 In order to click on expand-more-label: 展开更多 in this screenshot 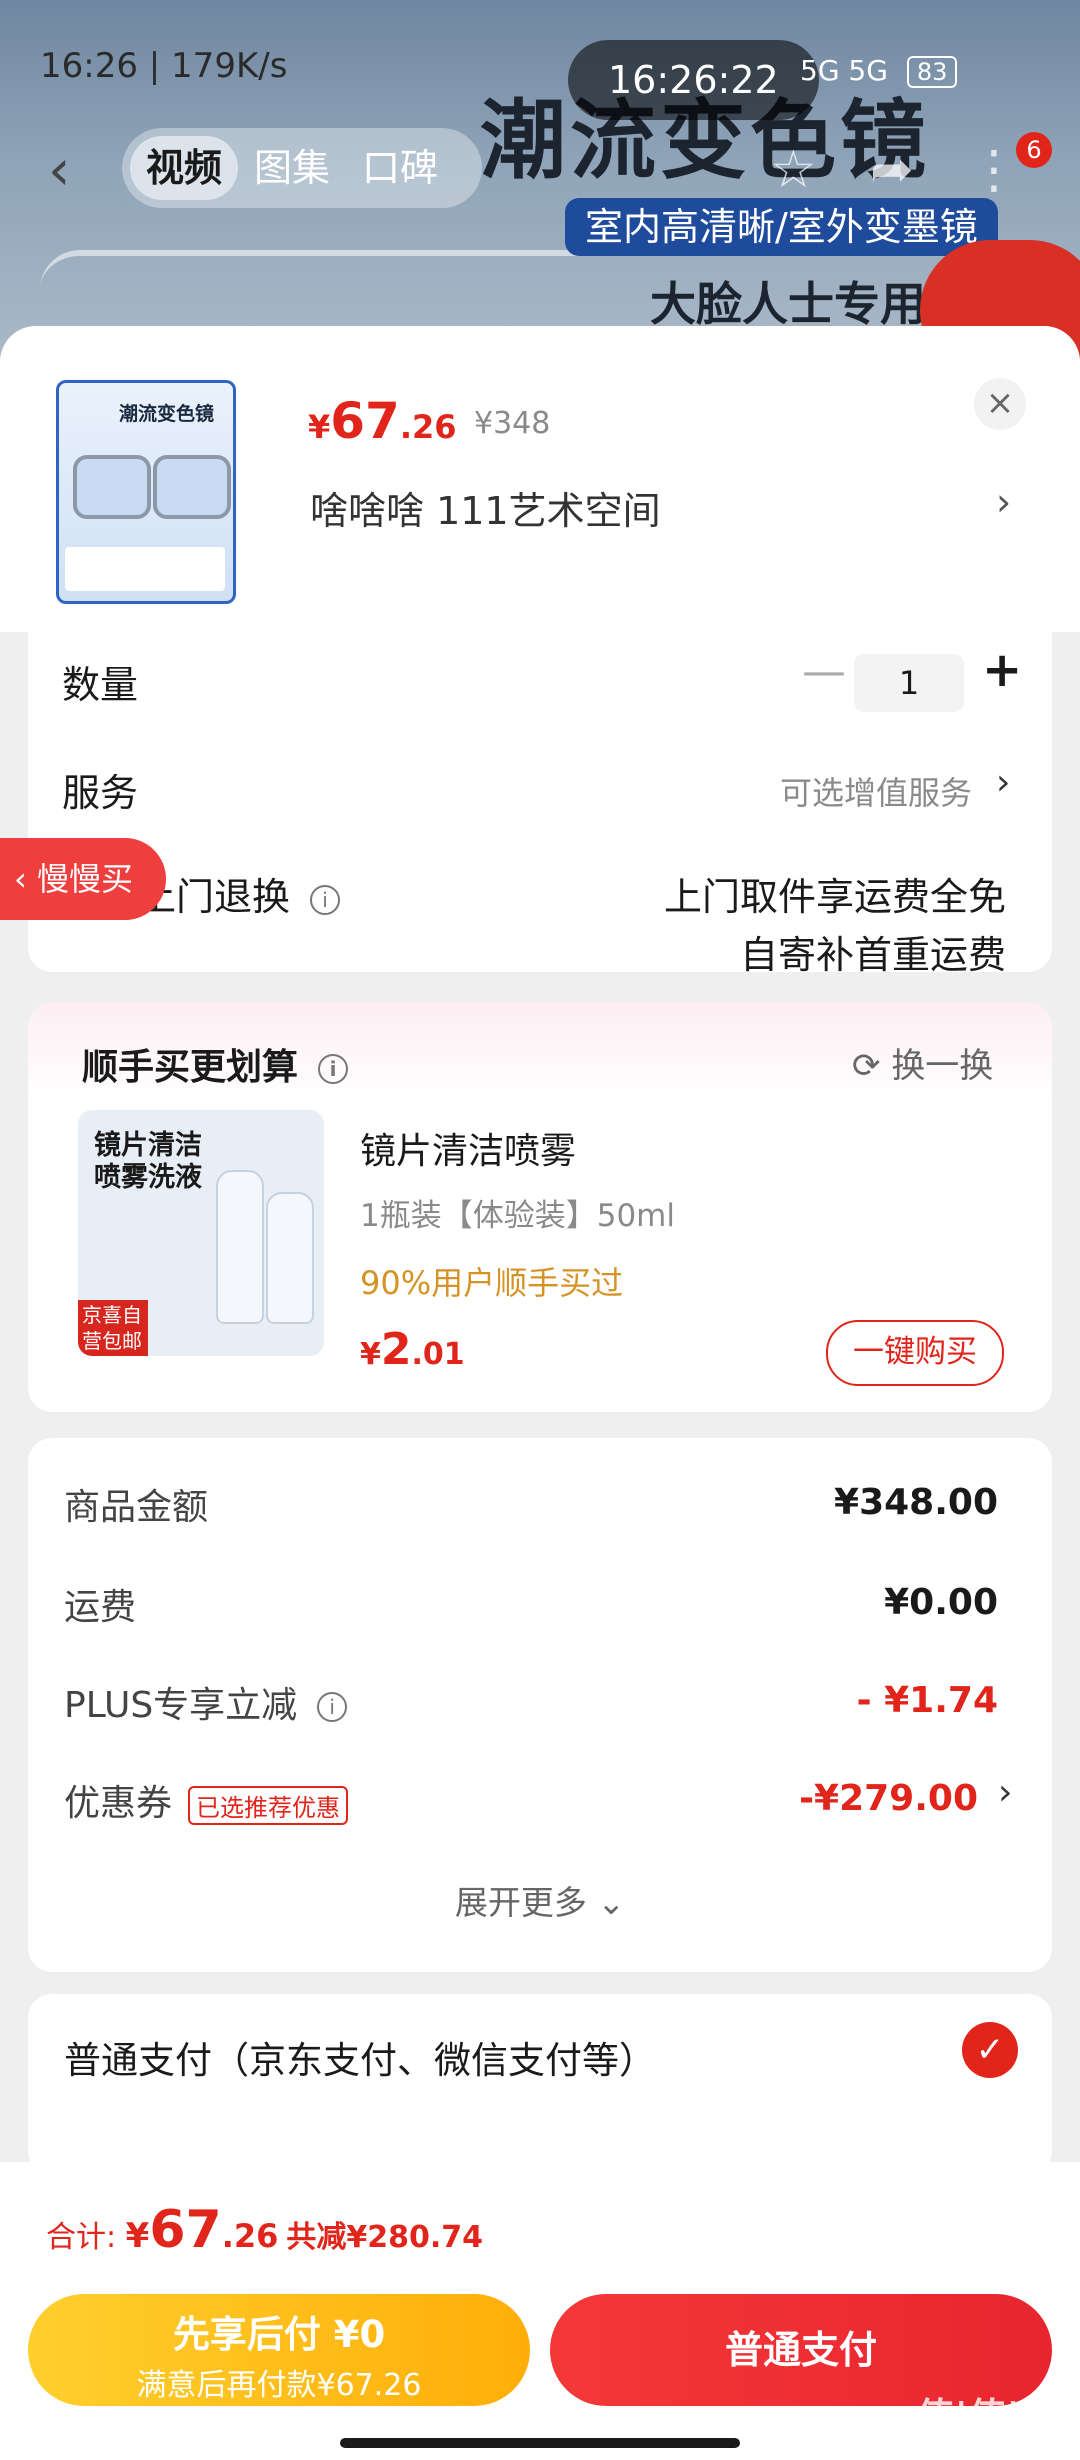, I will do `click(520, 1902)`.